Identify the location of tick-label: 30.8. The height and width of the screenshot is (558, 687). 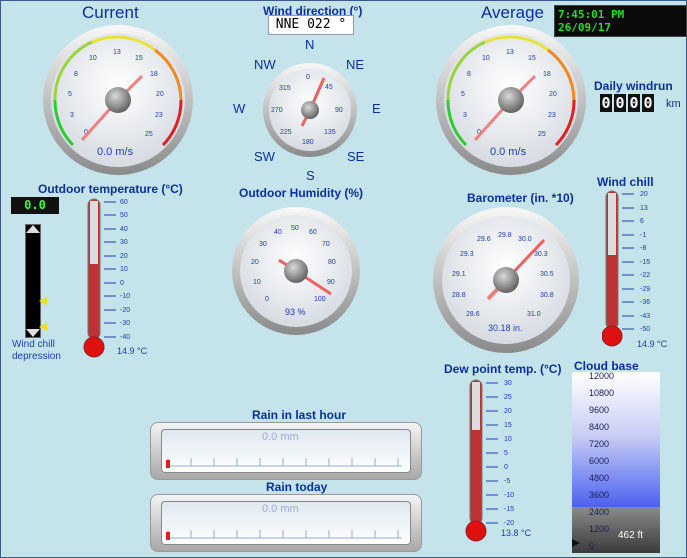
(547, 295).